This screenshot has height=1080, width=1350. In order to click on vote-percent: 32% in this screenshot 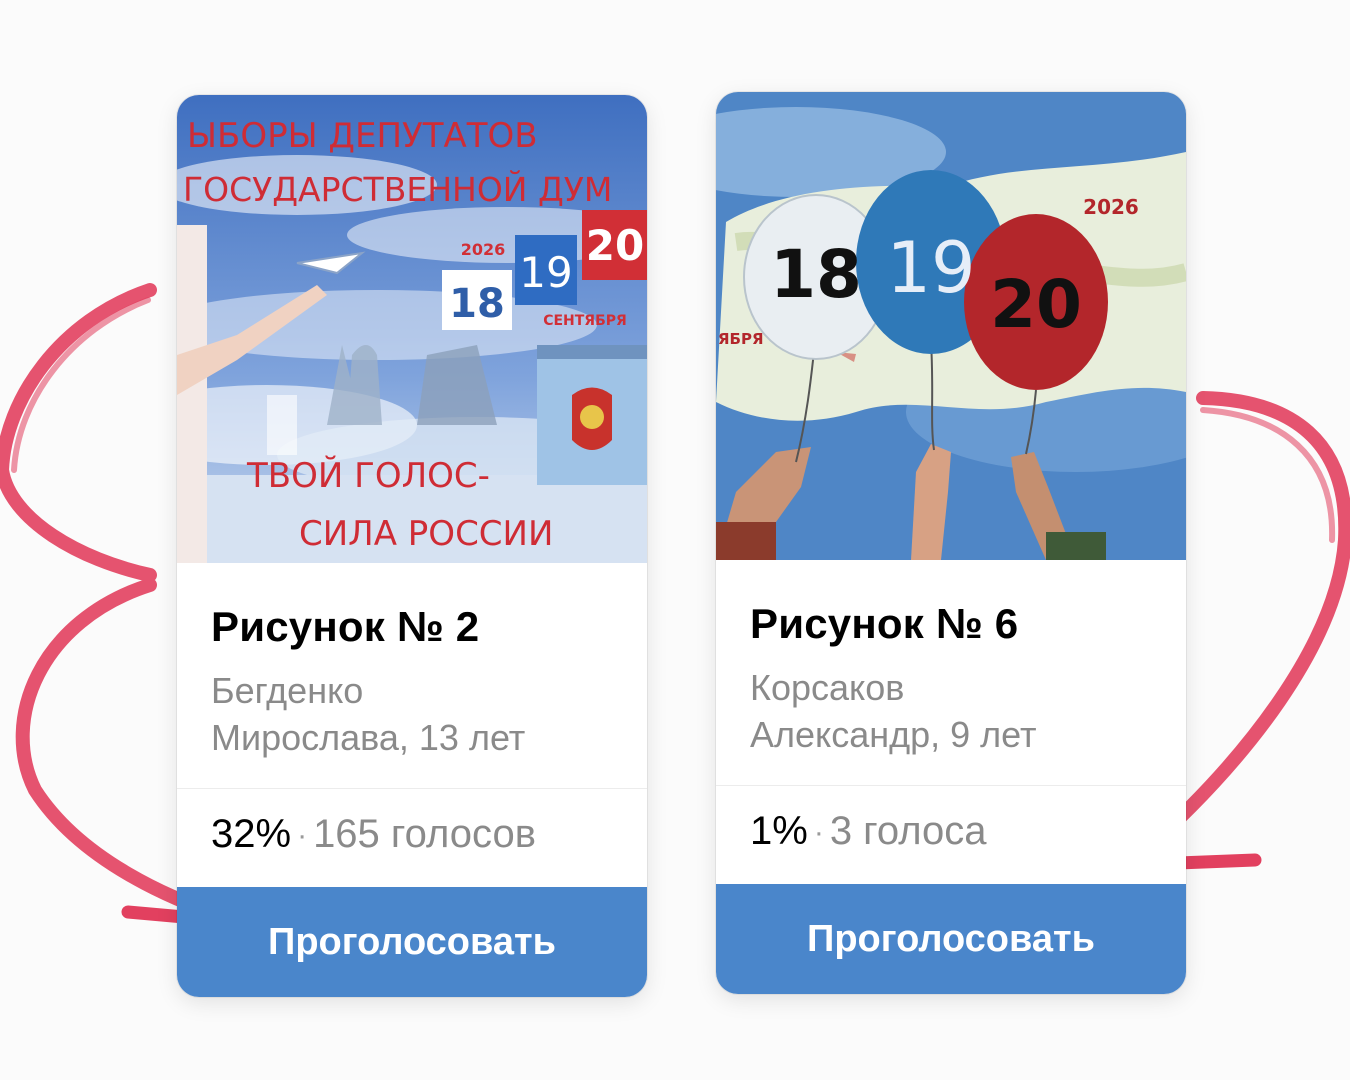, I will do `click(251, 834)`.